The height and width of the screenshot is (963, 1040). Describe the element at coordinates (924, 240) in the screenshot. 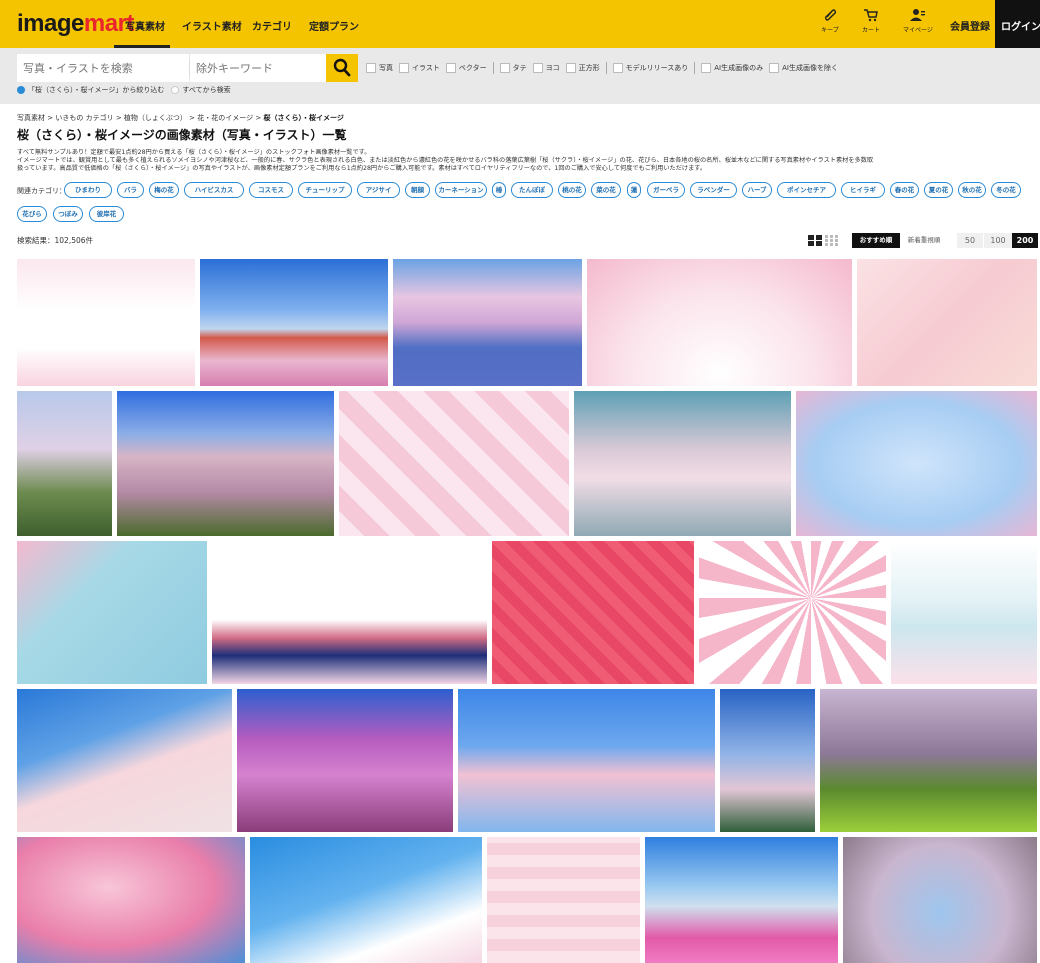

I see `sort-newest: 新着重視順` at that location.